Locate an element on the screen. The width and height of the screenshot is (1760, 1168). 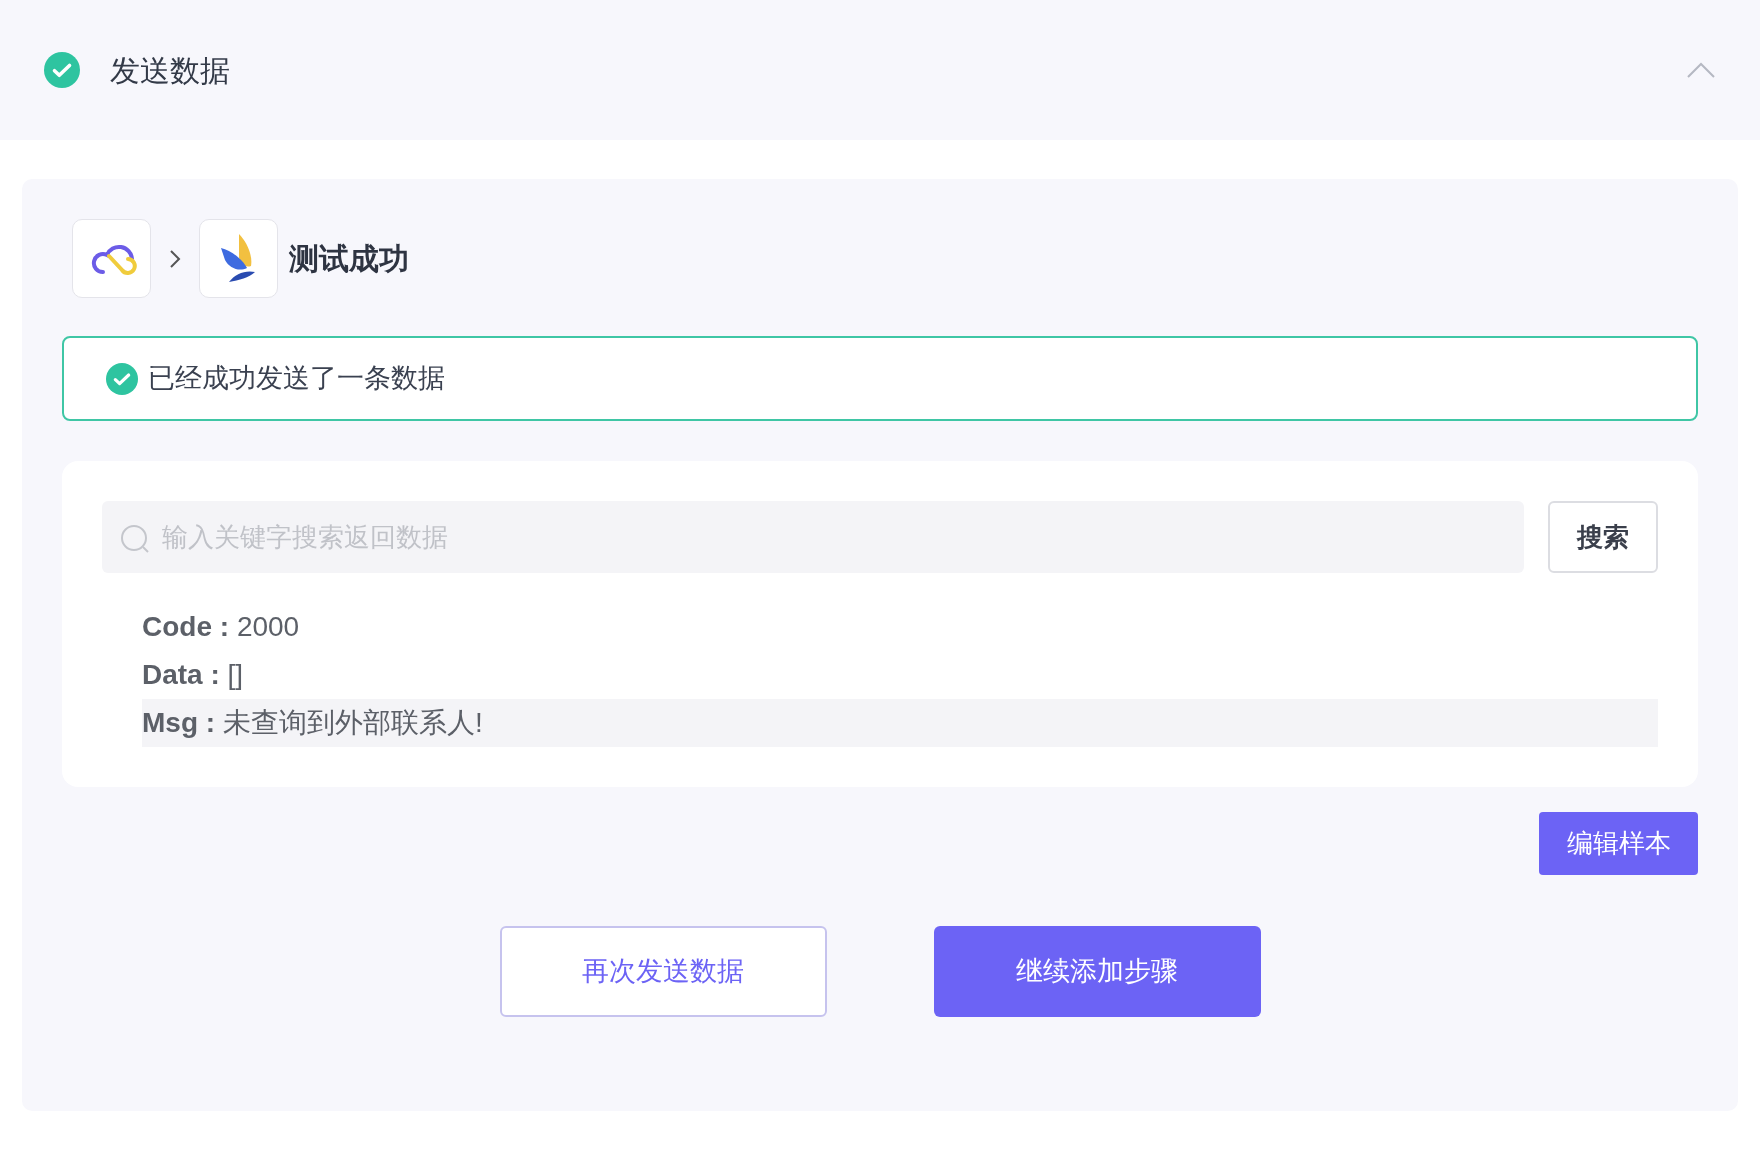
result-line: Code : 2000 is located at coordinates (221, 627).